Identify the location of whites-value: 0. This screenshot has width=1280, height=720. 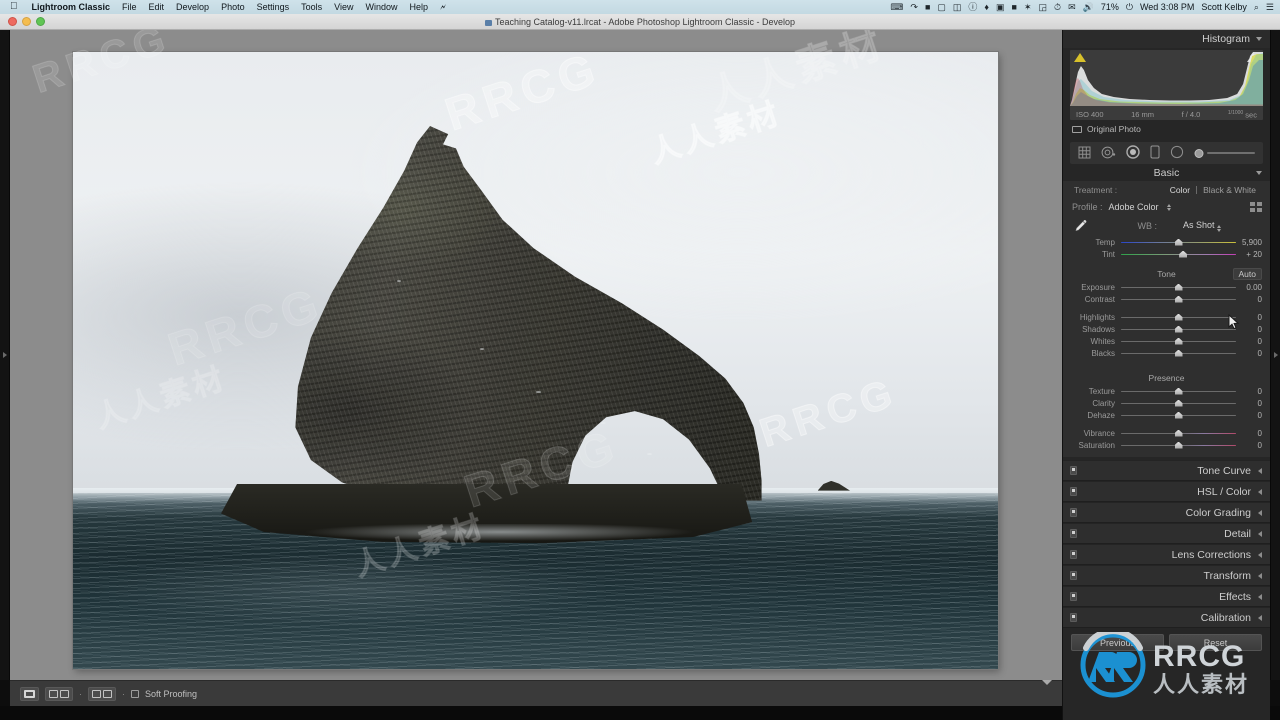
(1249, 341).